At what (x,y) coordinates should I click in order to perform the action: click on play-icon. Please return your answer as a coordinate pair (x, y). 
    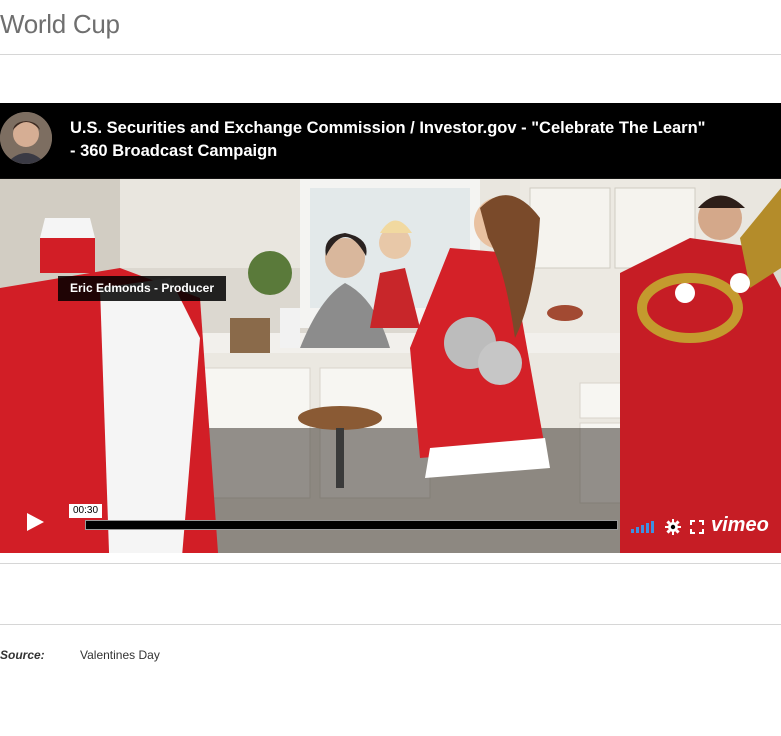
    Looking at the image, I should click on (35, 522).